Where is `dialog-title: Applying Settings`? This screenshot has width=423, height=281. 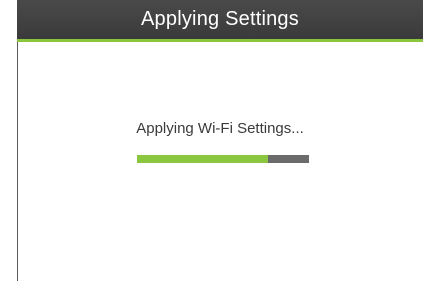
dialog-title: Applying Settings is located at coordinates (220, 19).